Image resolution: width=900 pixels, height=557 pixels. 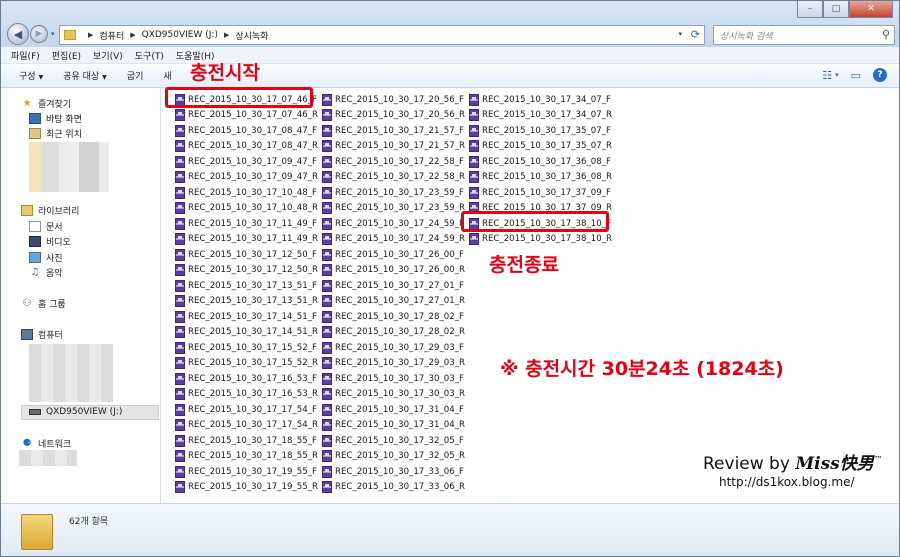 I want to click on file-item: REC_2015_10_30_17_10_48_R, so click(x=246, y=209).